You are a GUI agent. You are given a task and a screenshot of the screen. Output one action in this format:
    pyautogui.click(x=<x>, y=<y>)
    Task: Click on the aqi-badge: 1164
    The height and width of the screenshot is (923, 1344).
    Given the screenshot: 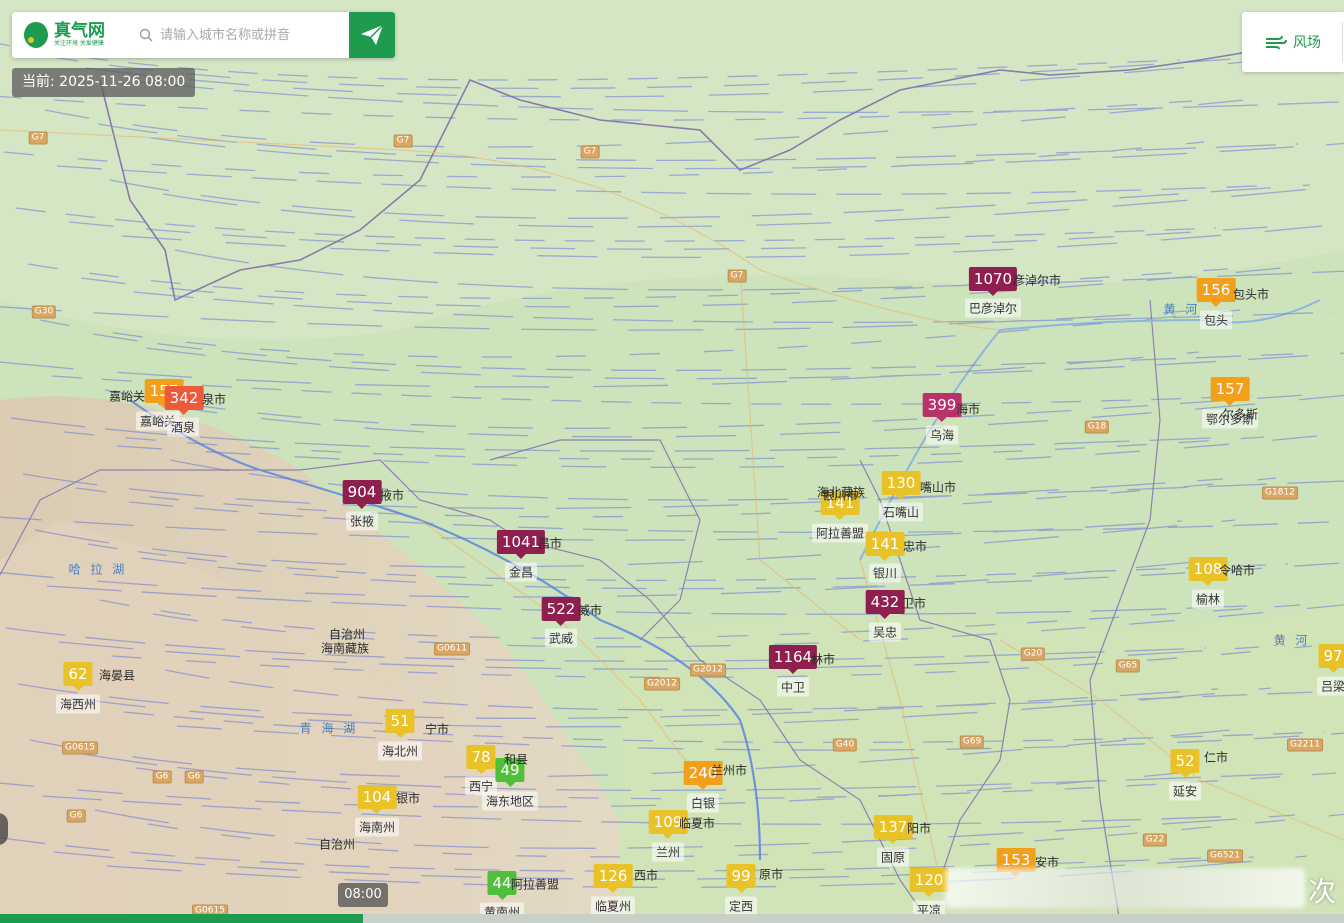 What is the action you would take?
    pyautogui.click(x=793, y=659)
    